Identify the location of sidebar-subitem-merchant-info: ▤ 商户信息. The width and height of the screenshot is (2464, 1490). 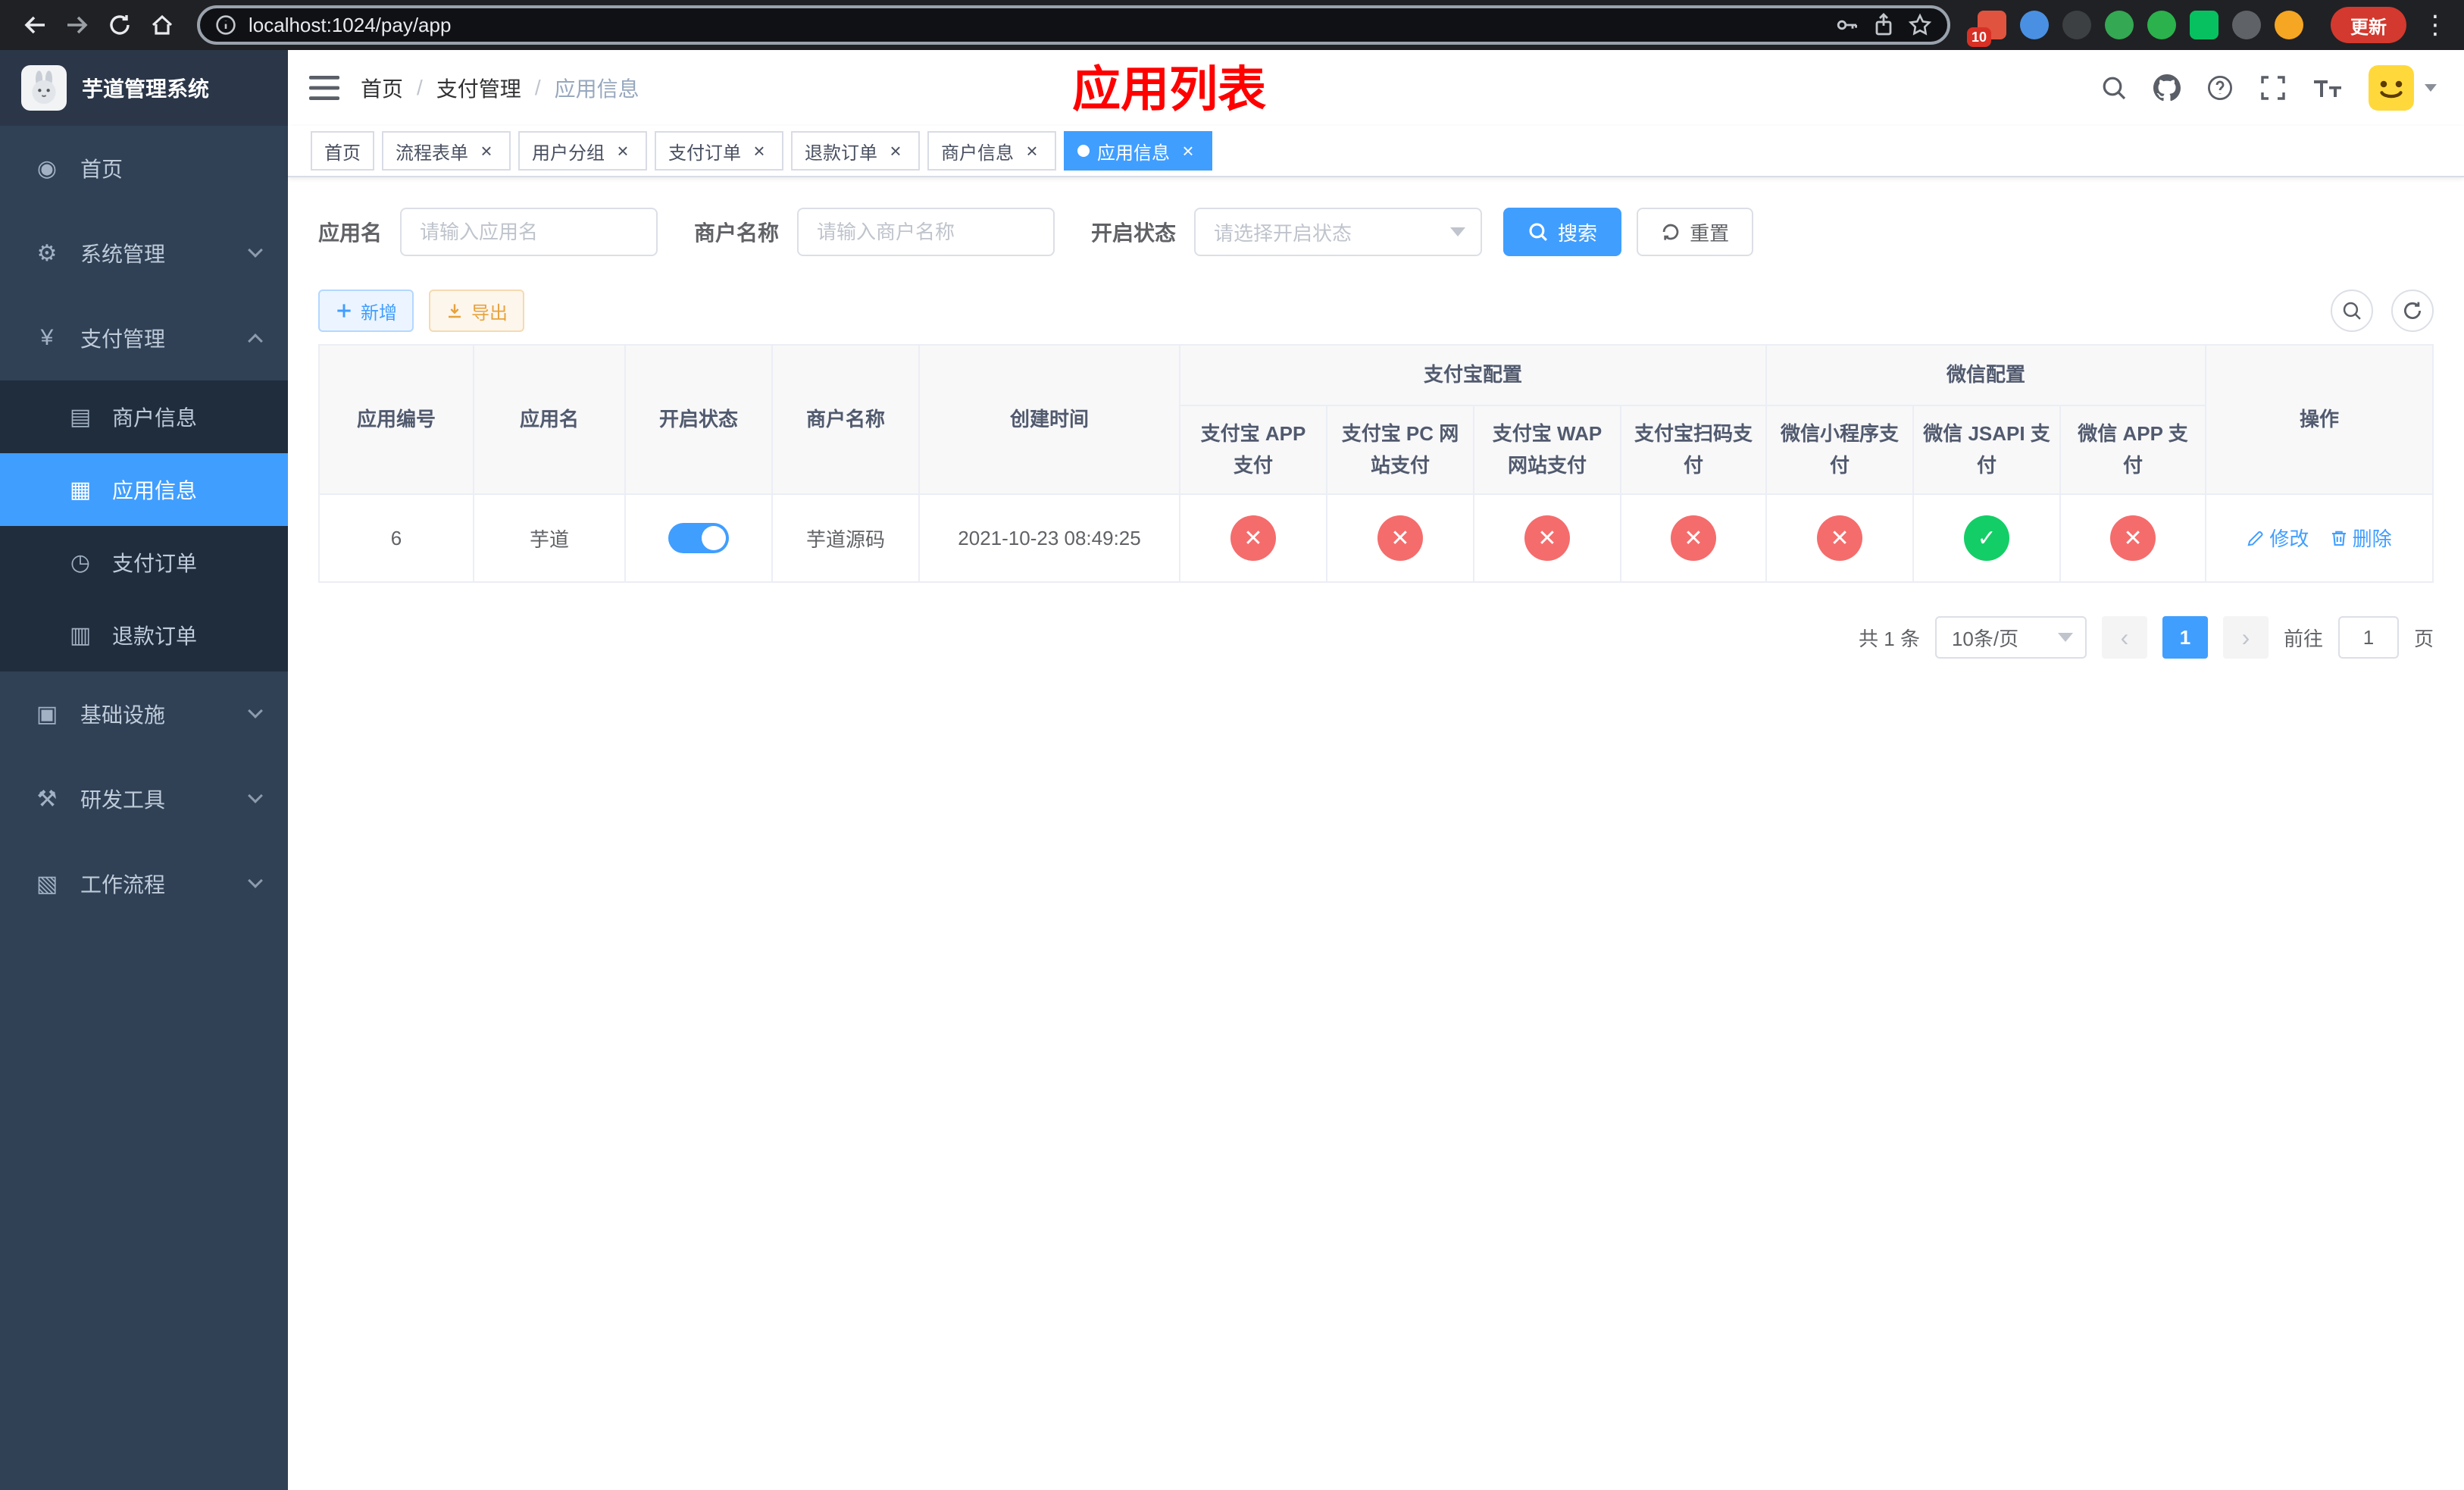
(144, 417).